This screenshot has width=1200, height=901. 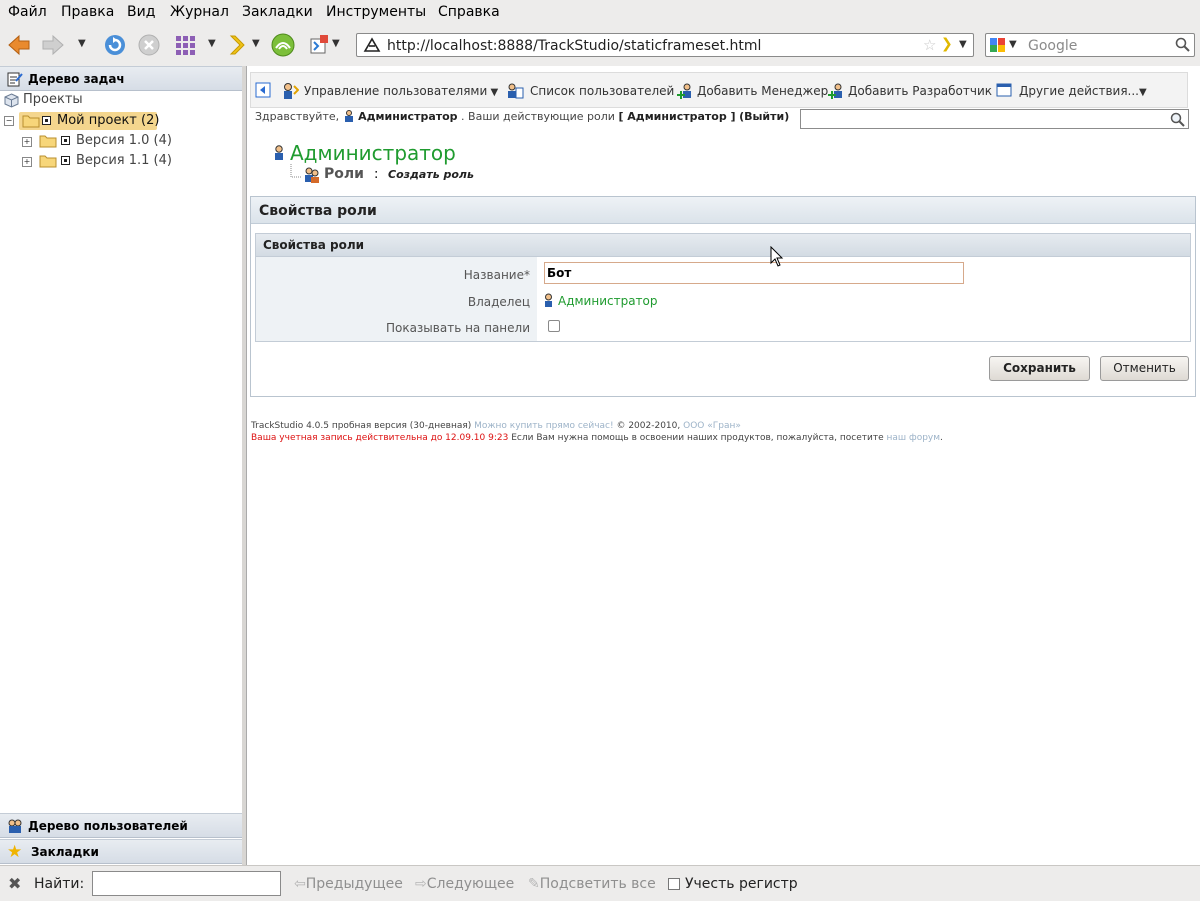 I want to click on tree-project-label: Мой проект (2), so click(x=108, y=120).